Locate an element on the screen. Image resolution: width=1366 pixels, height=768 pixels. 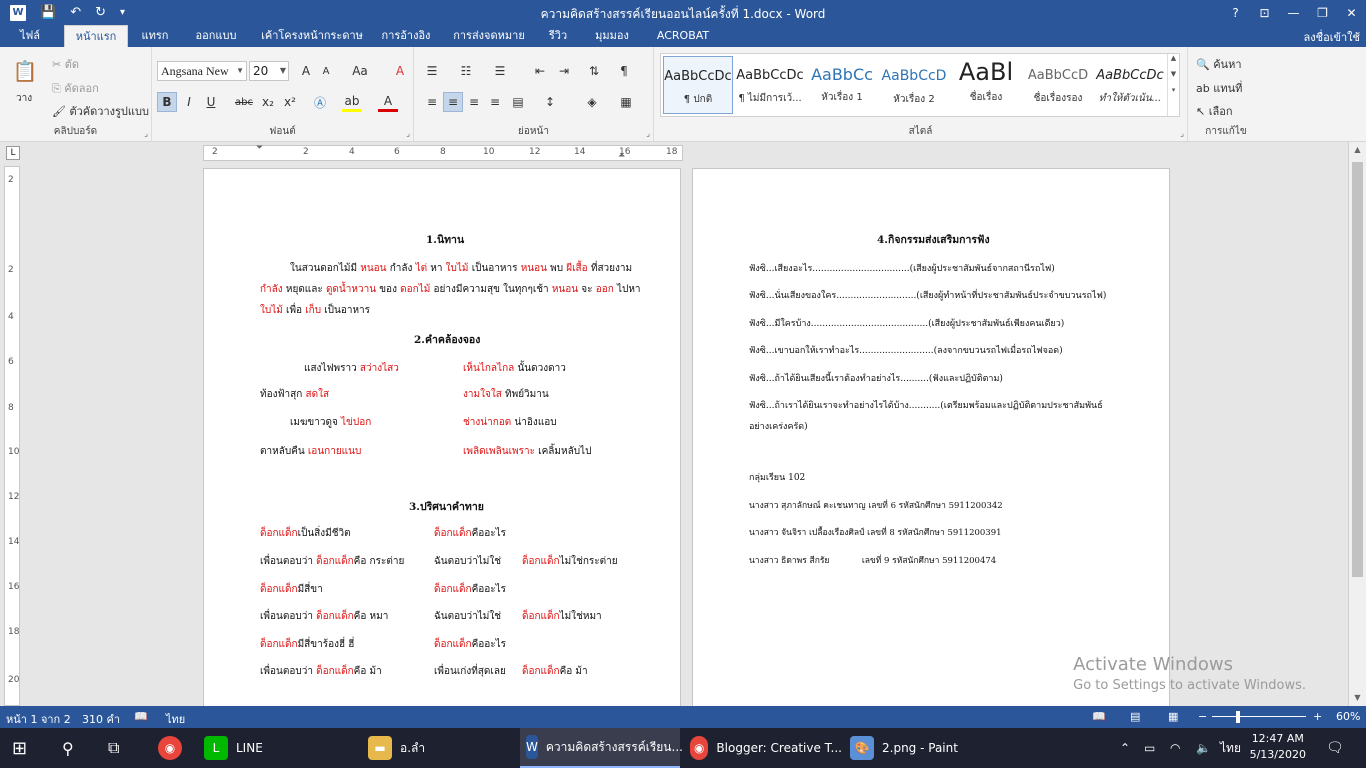
chrome-taskbar-icon: ◉ is located at coordinates (174, 748).